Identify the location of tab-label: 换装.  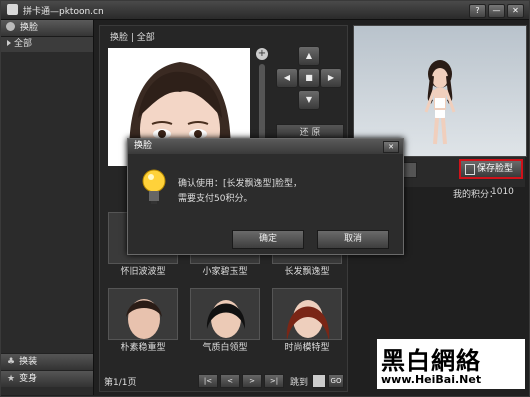
(28, 362).